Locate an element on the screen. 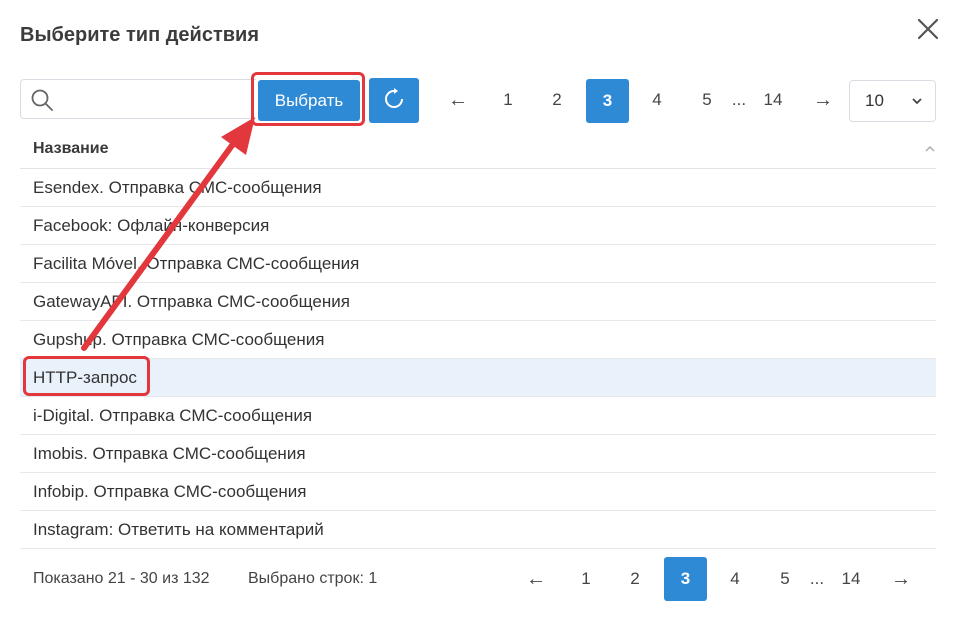 The image size is (957, 639). refresh-icon is located at coordinates (394, 98).